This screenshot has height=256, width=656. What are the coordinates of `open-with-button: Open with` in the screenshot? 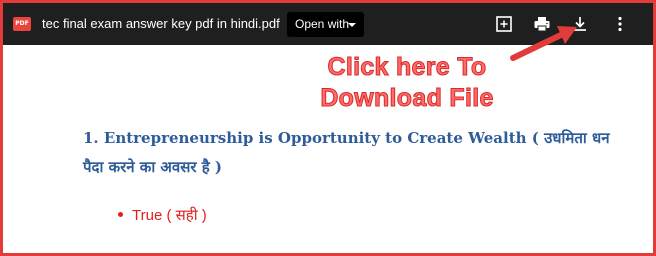 It's located at (325, 24).